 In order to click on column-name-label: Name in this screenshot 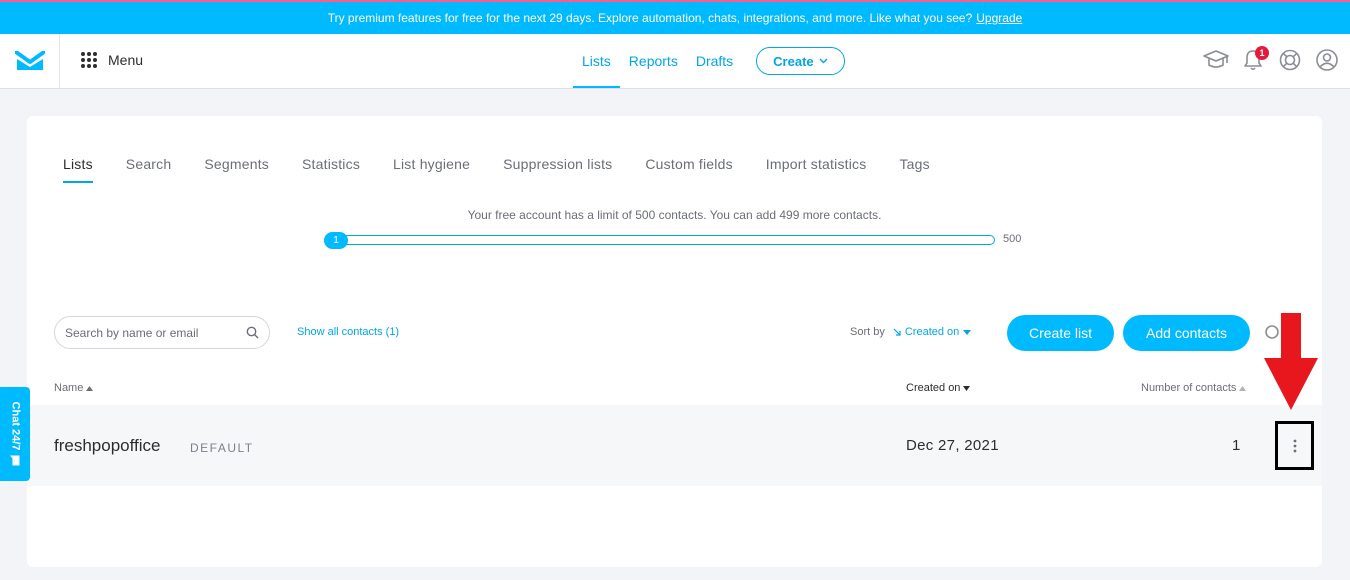, I will do `click(69, 388)`.